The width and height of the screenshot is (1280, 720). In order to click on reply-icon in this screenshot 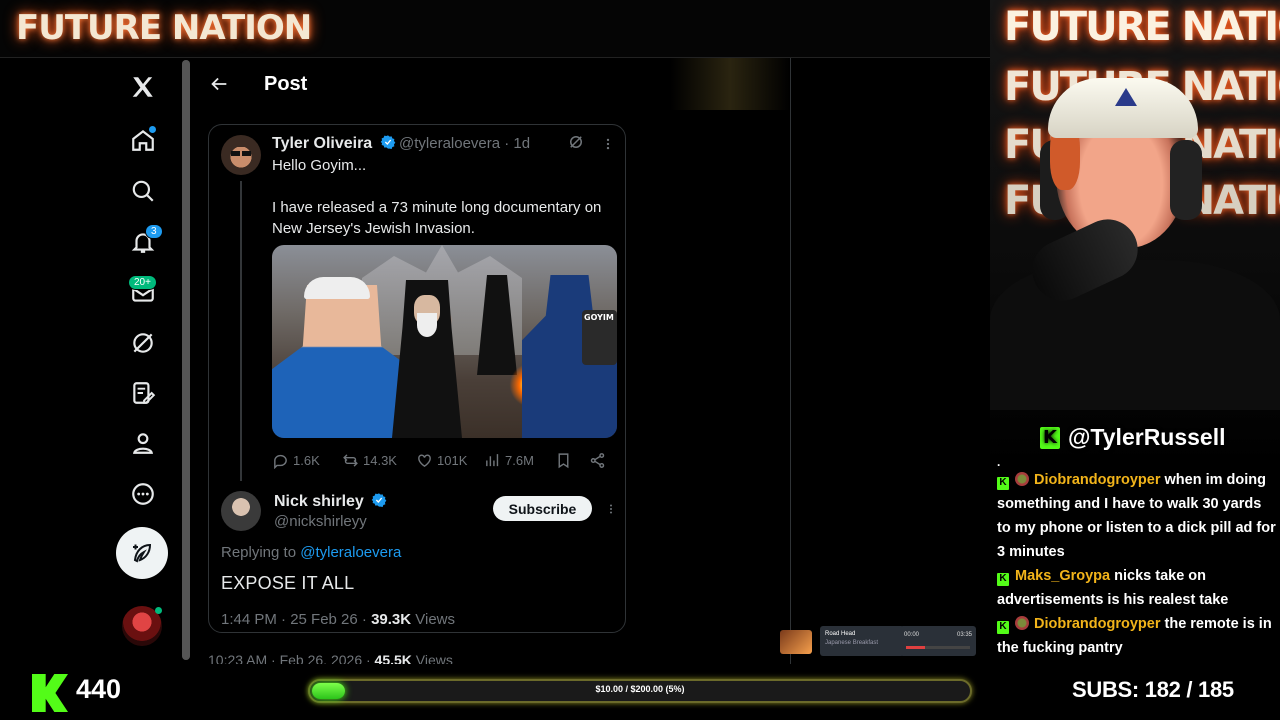, I will do `click(280, 461)`.